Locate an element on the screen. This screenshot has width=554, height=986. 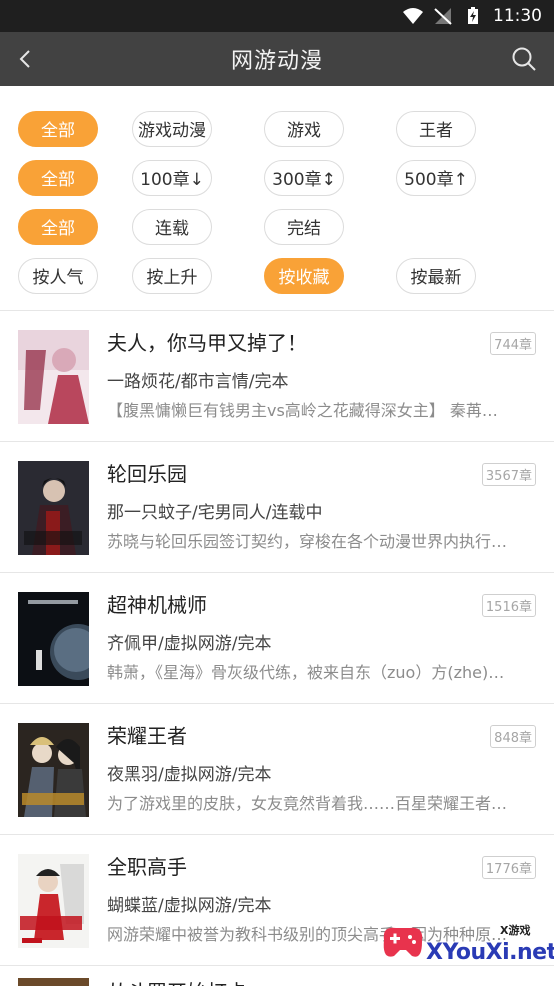
filter-status-all: 全部 is located at coordinates (58, 226).